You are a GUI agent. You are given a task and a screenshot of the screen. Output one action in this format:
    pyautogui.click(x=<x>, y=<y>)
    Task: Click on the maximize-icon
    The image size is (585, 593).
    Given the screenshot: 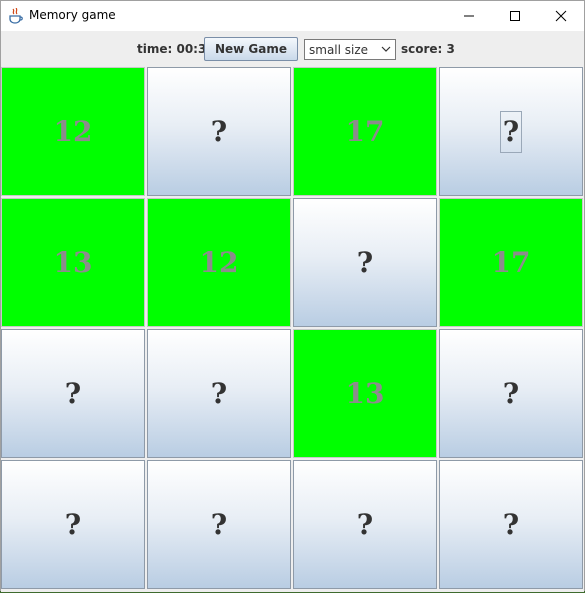 What is the action you would take?
    pyautogui.click(x=515, y=16)
    